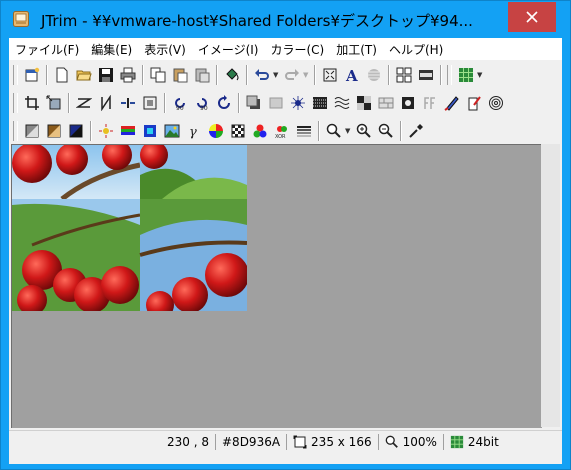  Describe the element at coordinates (128, 103) in the screenshot. I see `center-button` at that location.